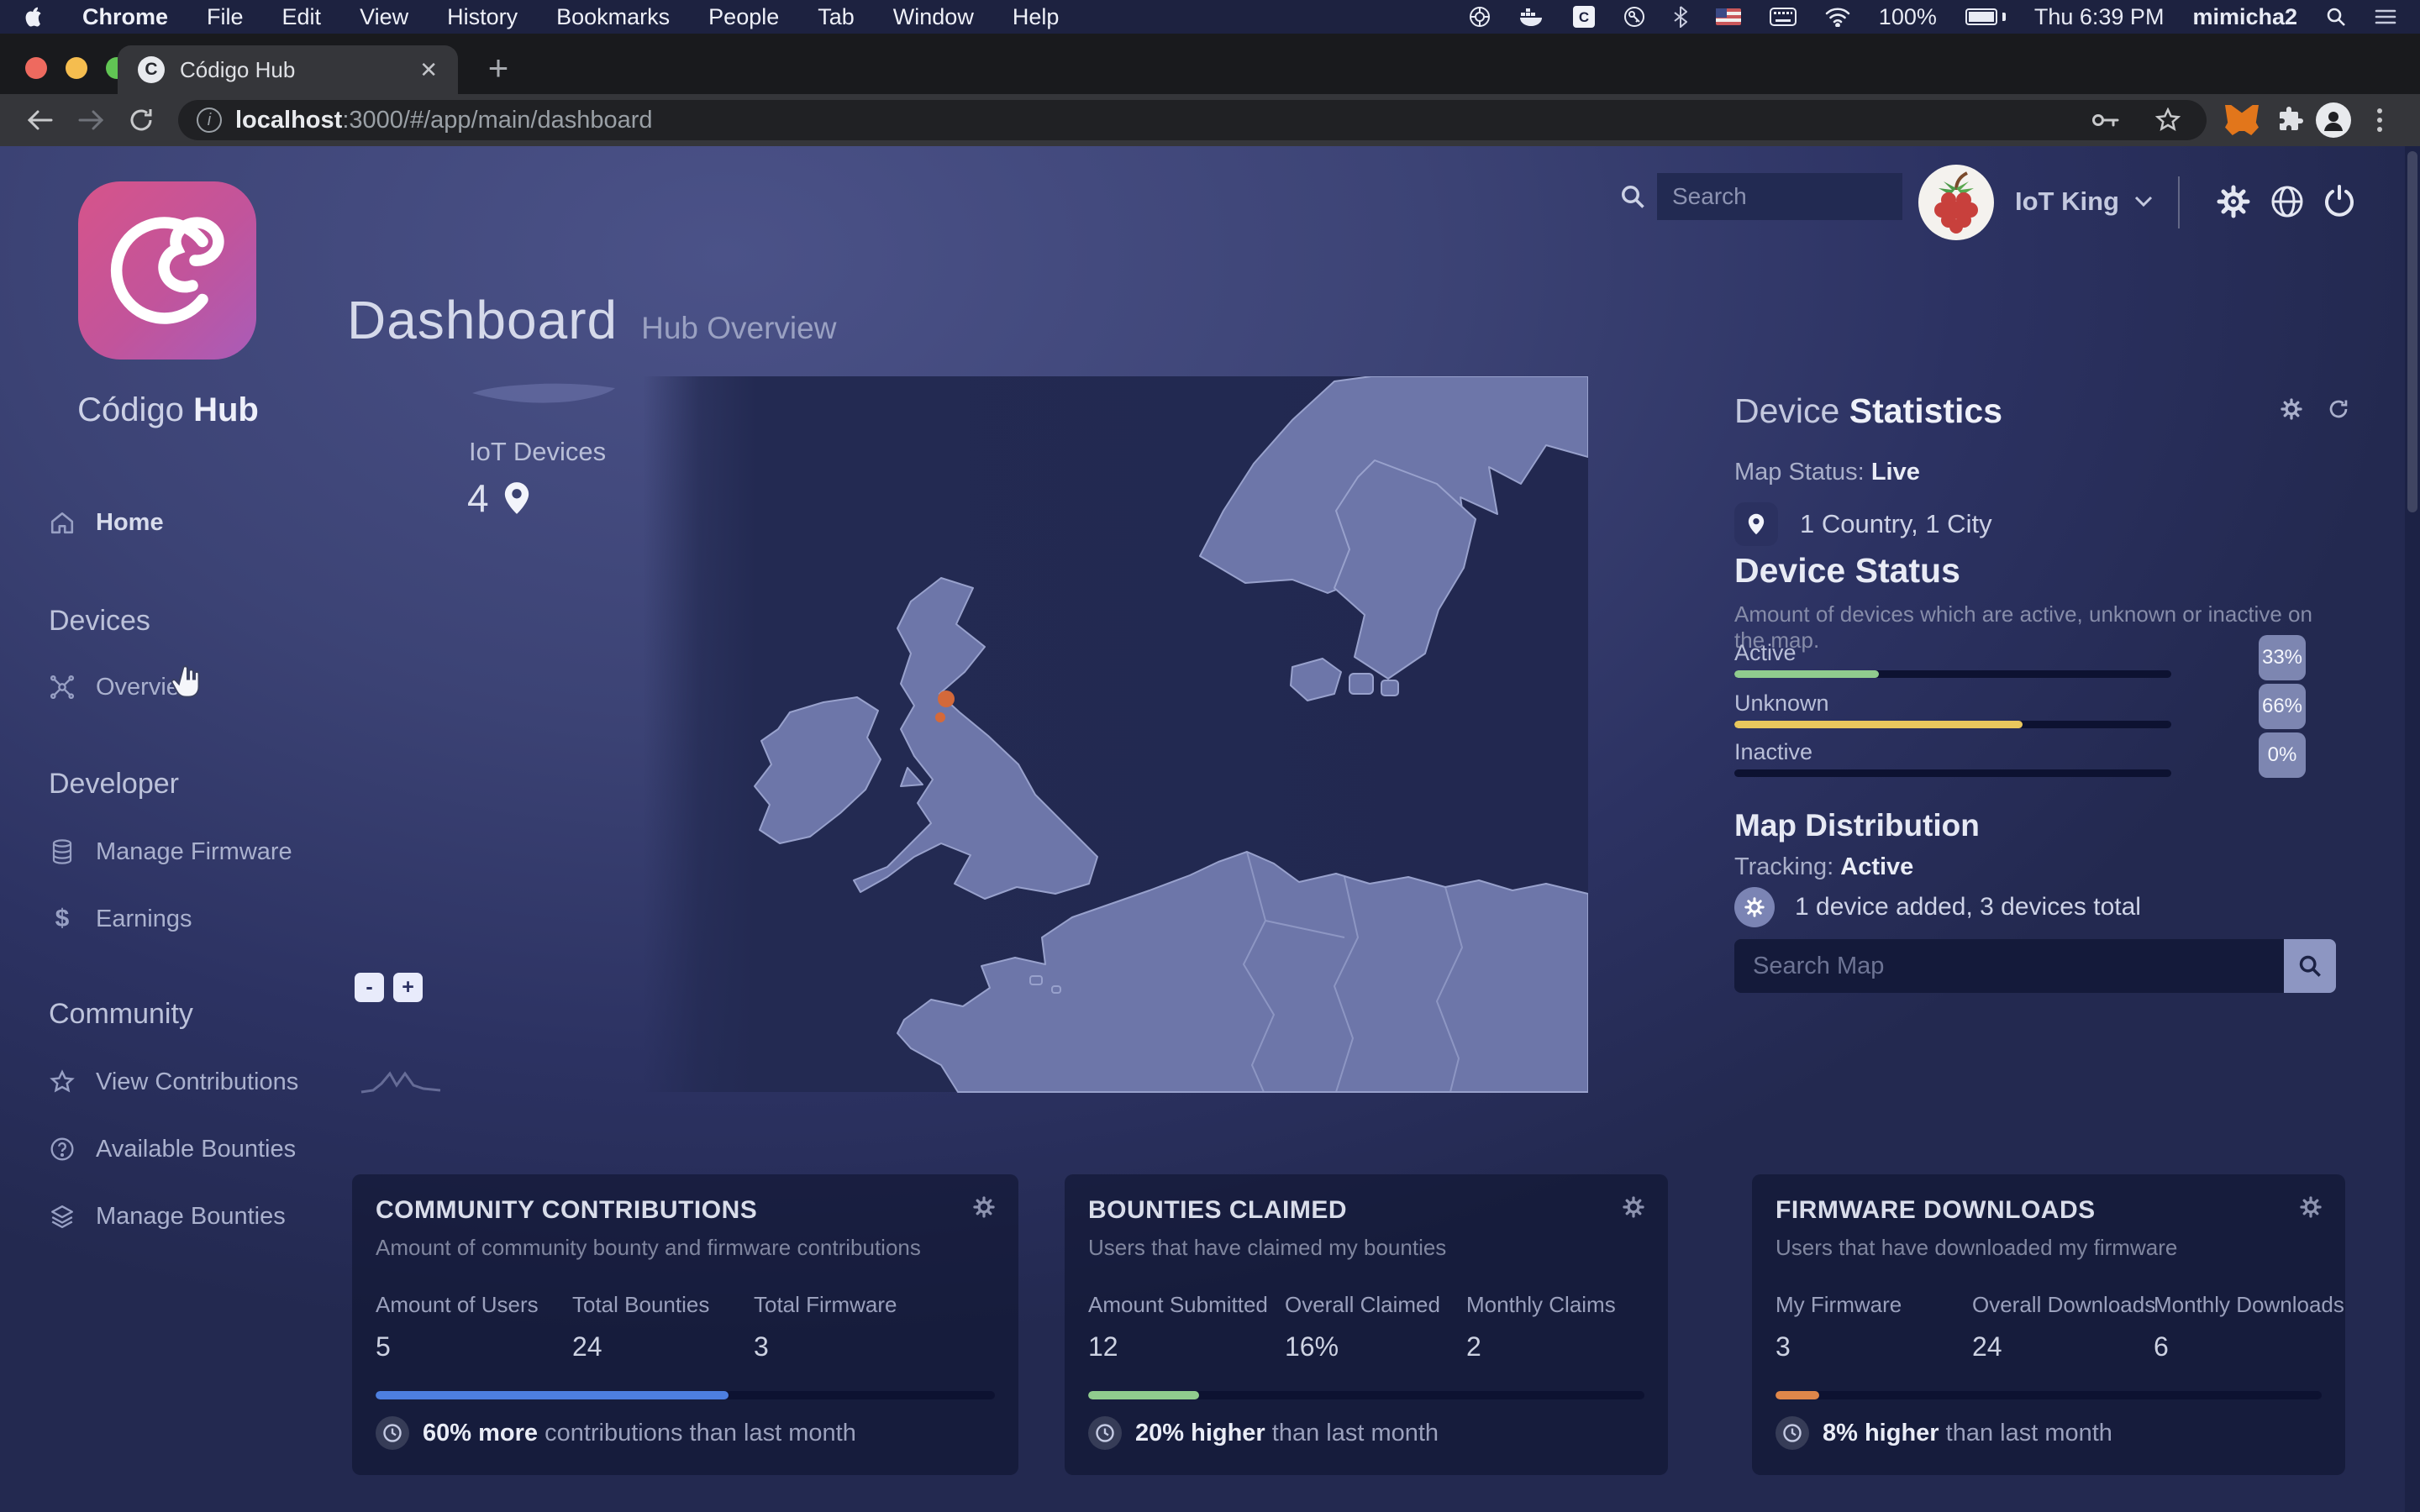 The image size is (2420, 1512). What do you see at coordinates (2009, 966) in the screenshot?
I see `map-search-input` at bounding box center [2009, 966].